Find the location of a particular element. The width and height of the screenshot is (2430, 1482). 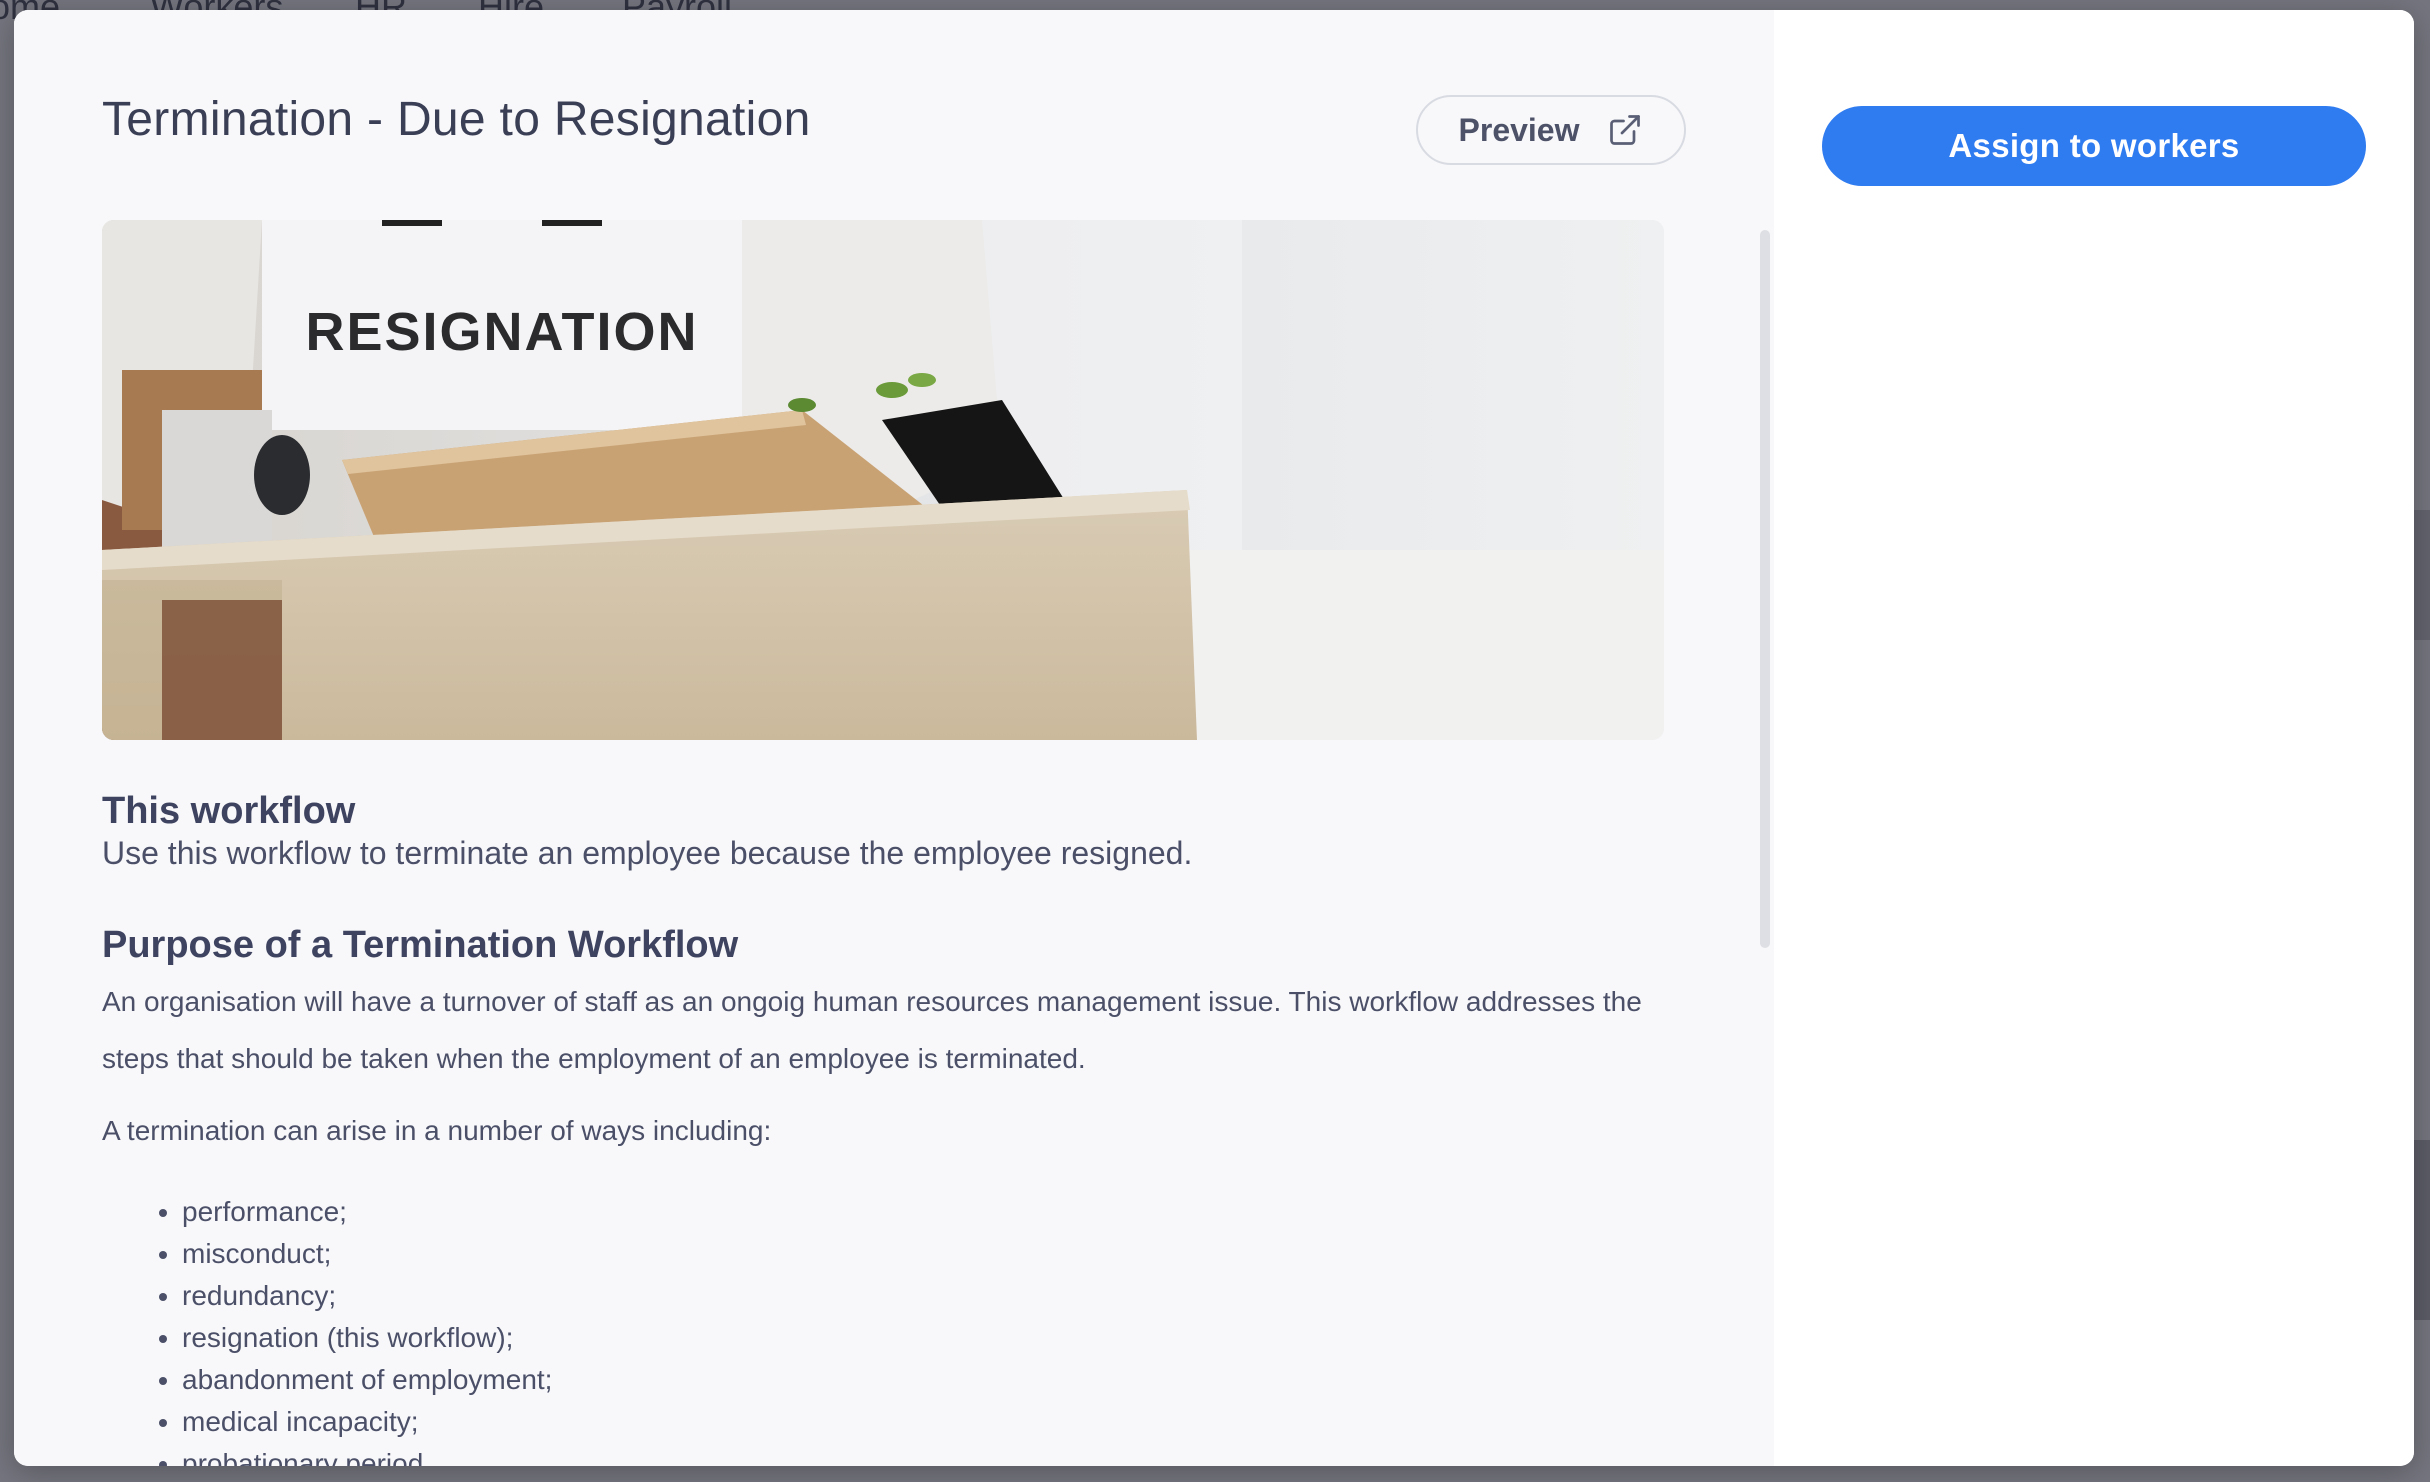

list-item: performance; is located at coordinates (923, 1212).